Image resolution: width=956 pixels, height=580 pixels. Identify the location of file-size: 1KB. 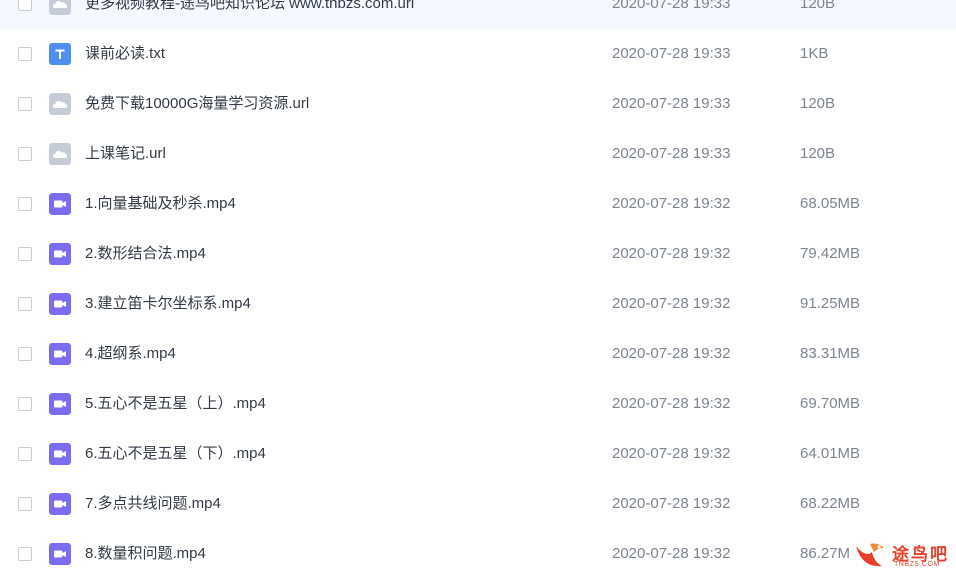
(814, 53).